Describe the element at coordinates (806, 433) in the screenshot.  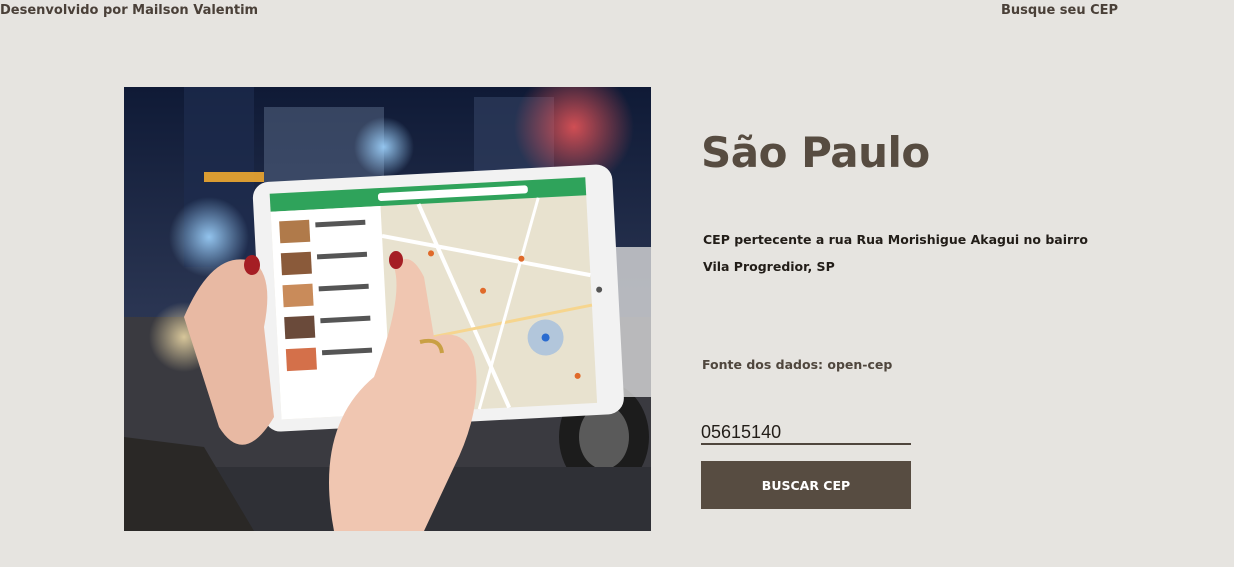
I see `cep-input` at that location.